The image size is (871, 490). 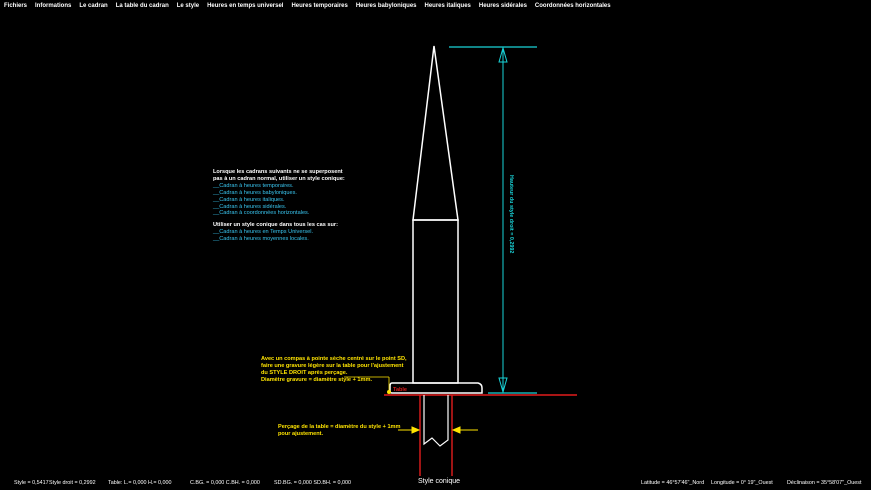 I want to click on notes-list-item: __Cadran à coordonnées horizontales., so click(x=261, y=213).